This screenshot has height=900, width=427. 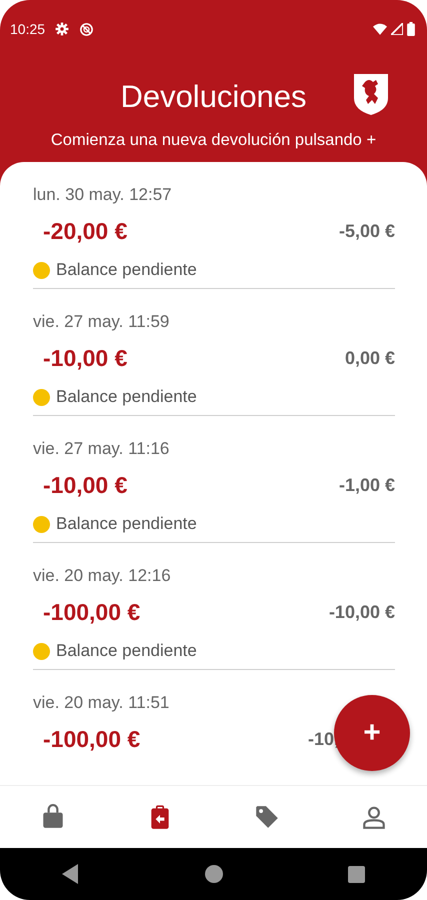 What do you see at coordinates (380, 29) in the screenshot?
I see `wifi-icon` at bounding box center [380, 29].